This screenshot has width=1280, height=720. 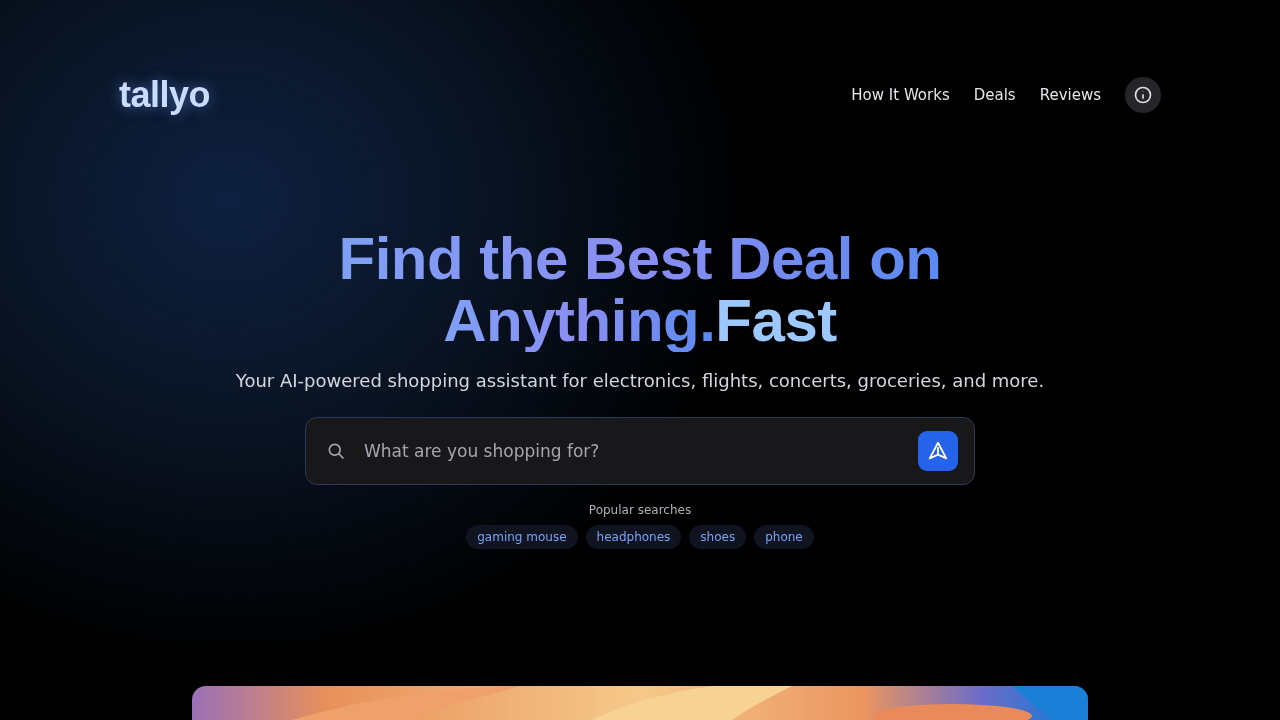 What do you see at coordinates (640, 380) in the screenshot?
I see `subtitle: Your AI-powered shopping assistant for electronics, flights, concerts, groceries, and more.` at bounding box center [640, 380].